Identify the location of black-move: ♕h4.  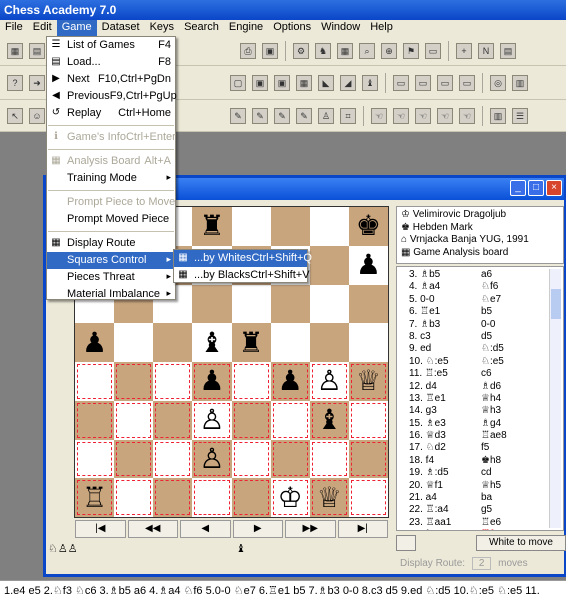
(491, 399).